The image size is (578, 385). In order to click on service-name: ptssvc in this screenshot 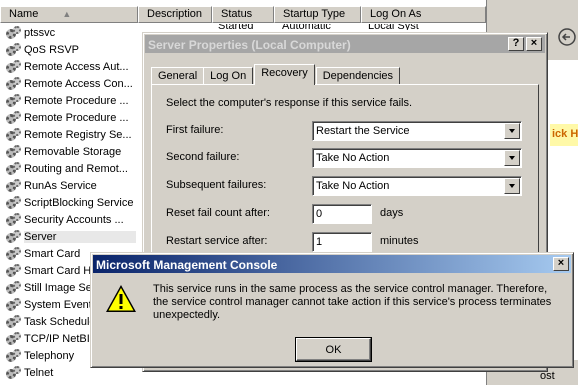, I will do `click(40, 32)`.